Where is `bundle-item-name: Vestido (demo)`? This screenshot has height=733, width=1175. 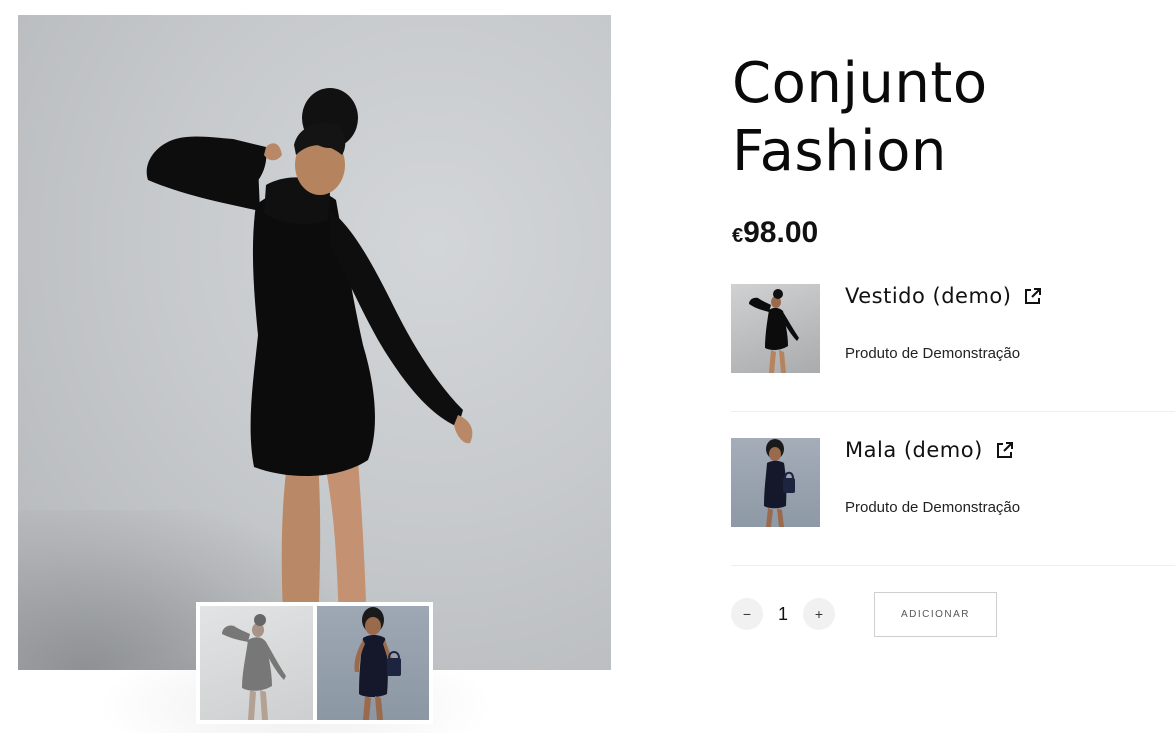 bundle-item-name: Vestido (demo) is located at coordinates (944, 296).